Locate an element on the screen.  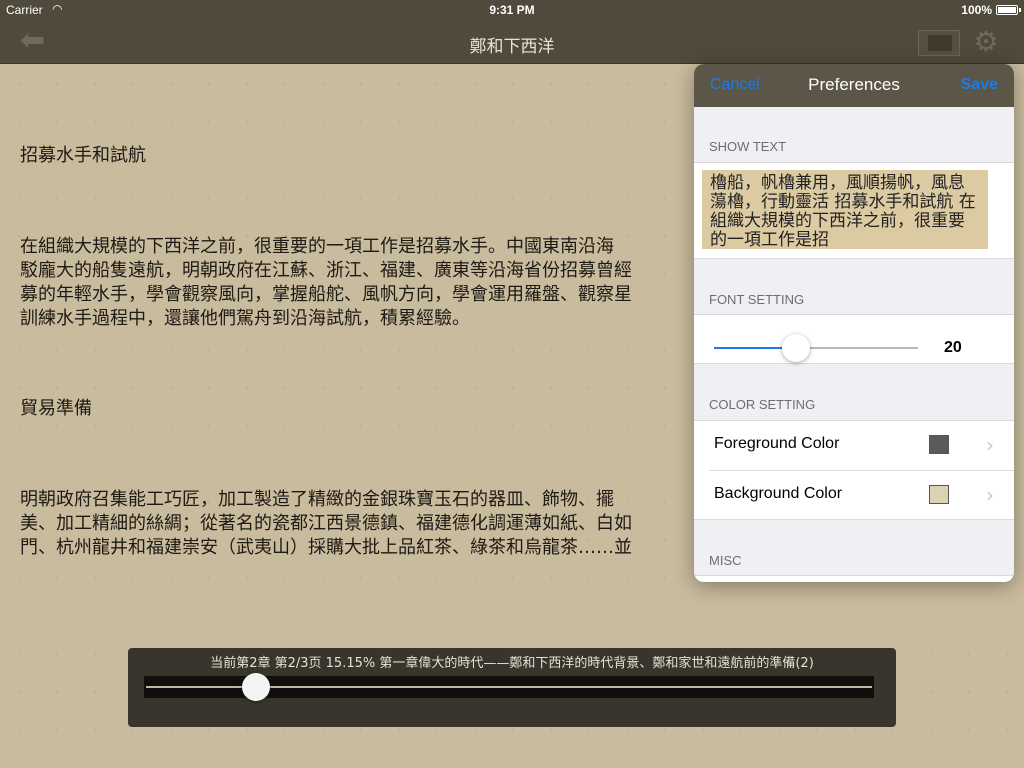
book-title: 鄭和下西洋 is located at coordinates (512, 47).